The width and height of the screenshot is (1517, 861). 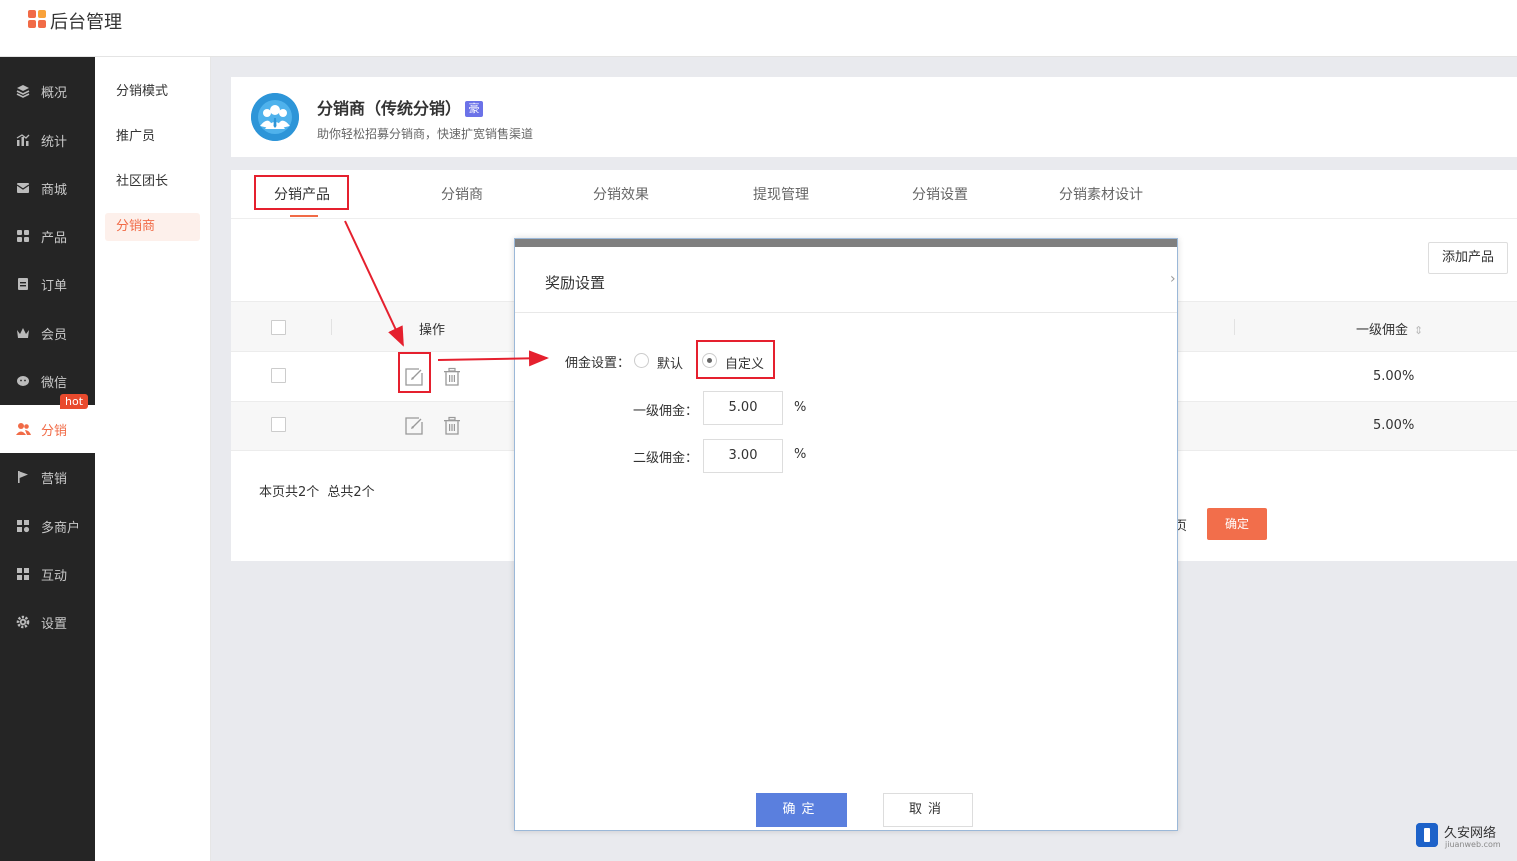 What do you see at coordinates (1470, 833) in the screenshot?
I see `watermark-name: 久安网络` at bounding box center [1470, 833].